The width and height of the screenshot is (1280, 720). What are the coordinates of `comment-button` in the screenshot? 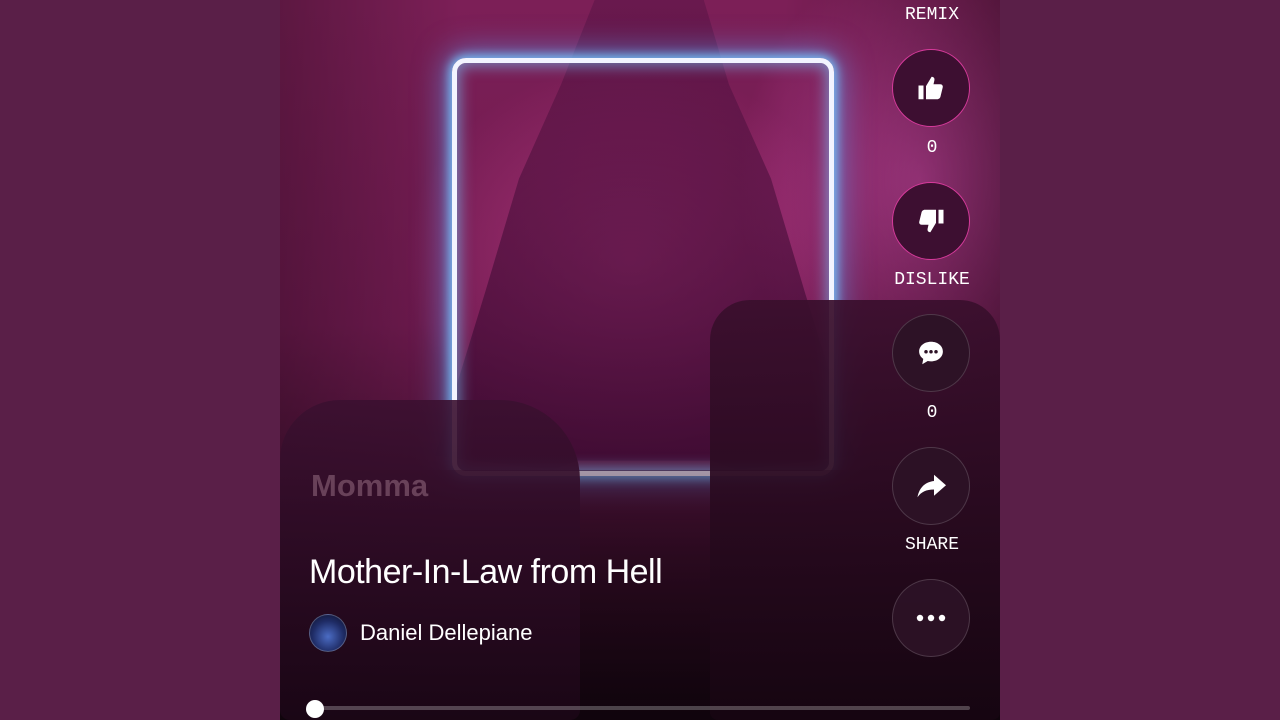 It's located at (931, 353).